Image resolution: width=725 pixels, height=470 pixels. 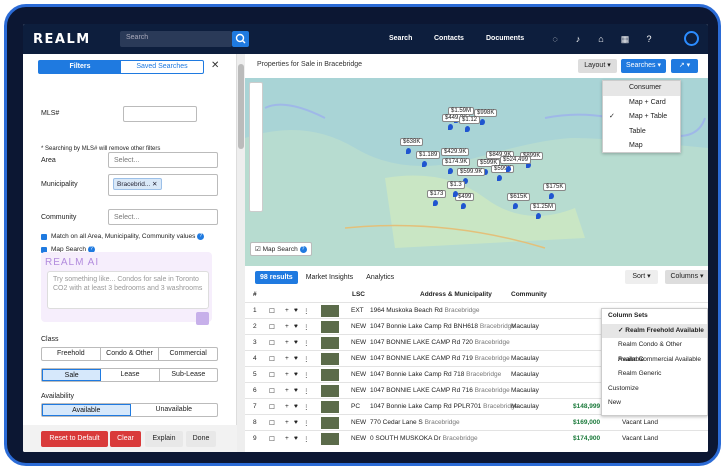 What do you see at coordinates (437, 194) in the screenshot?
I see `map-price-pin: $173` at bounding box center [437, 194].